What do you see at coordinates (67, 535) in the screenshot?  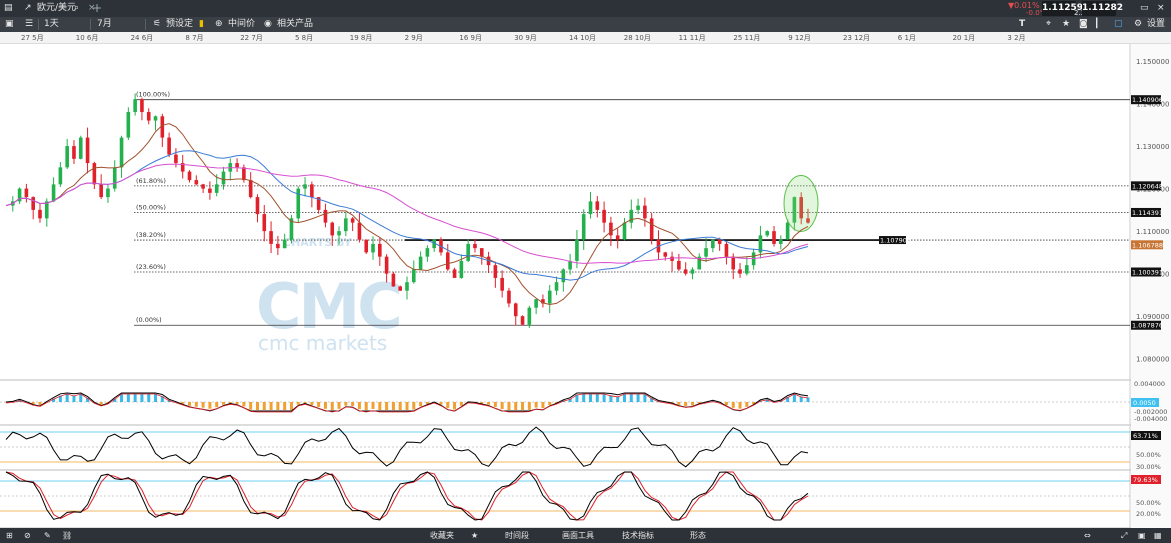 I see `link-icon: ⛓` at bounding box center [67, 535].